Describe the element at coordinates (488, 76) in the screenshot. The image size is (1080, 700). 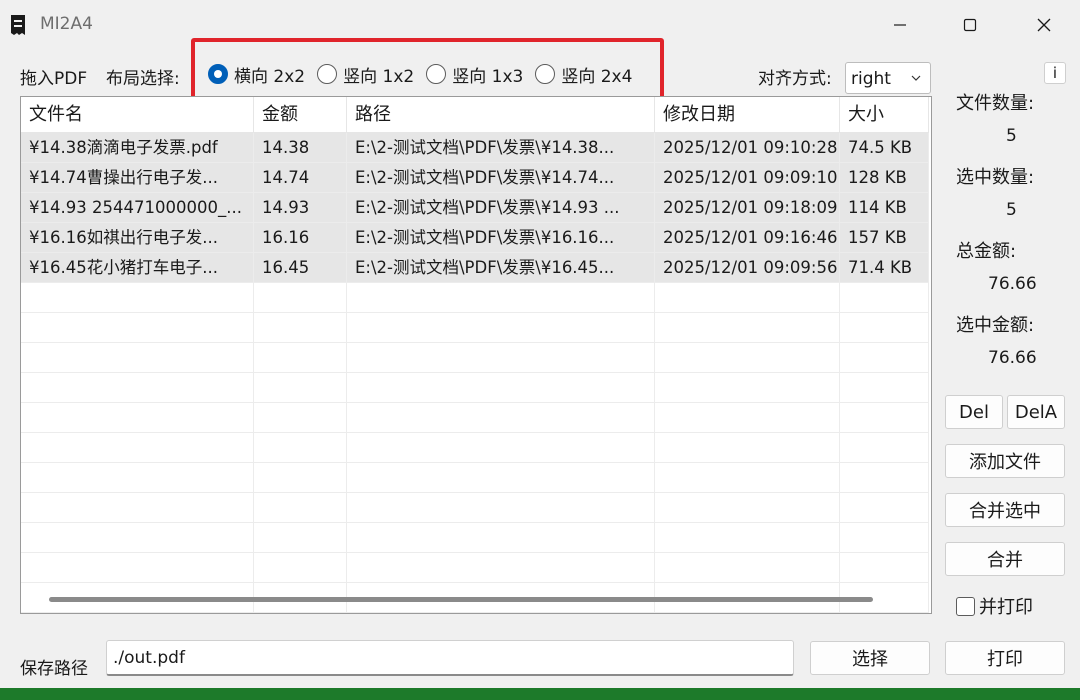
I see `radio-label: 竖向 1x3` at that location.